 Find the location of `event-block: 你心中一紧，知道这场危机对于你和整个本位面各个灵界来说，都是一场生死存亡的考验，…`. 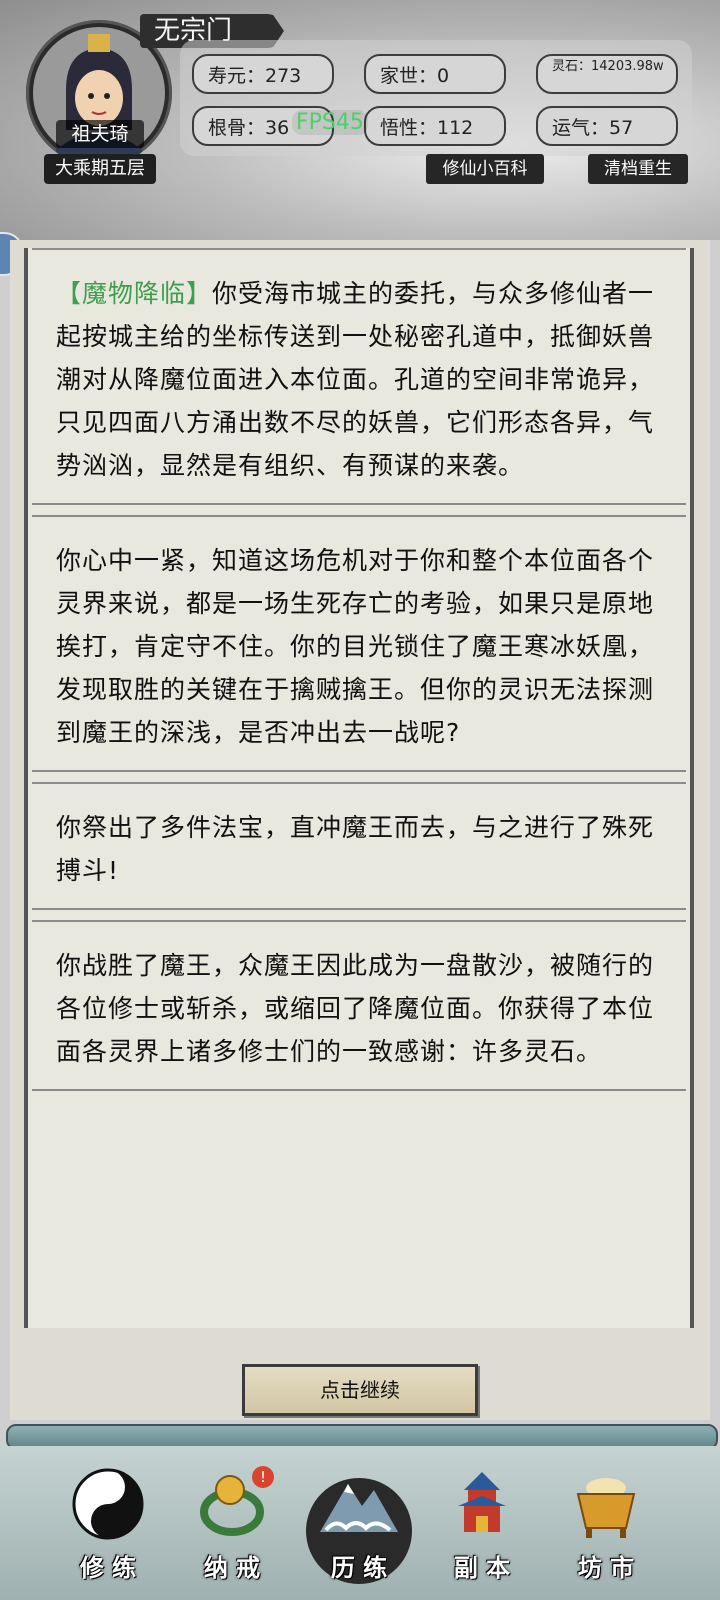

event-block: 你心中一紧，知道这场危机对于你和整个本位面各个灵界来说，都是一场生死存亡的考验，… is located at coordinates (359, 643).